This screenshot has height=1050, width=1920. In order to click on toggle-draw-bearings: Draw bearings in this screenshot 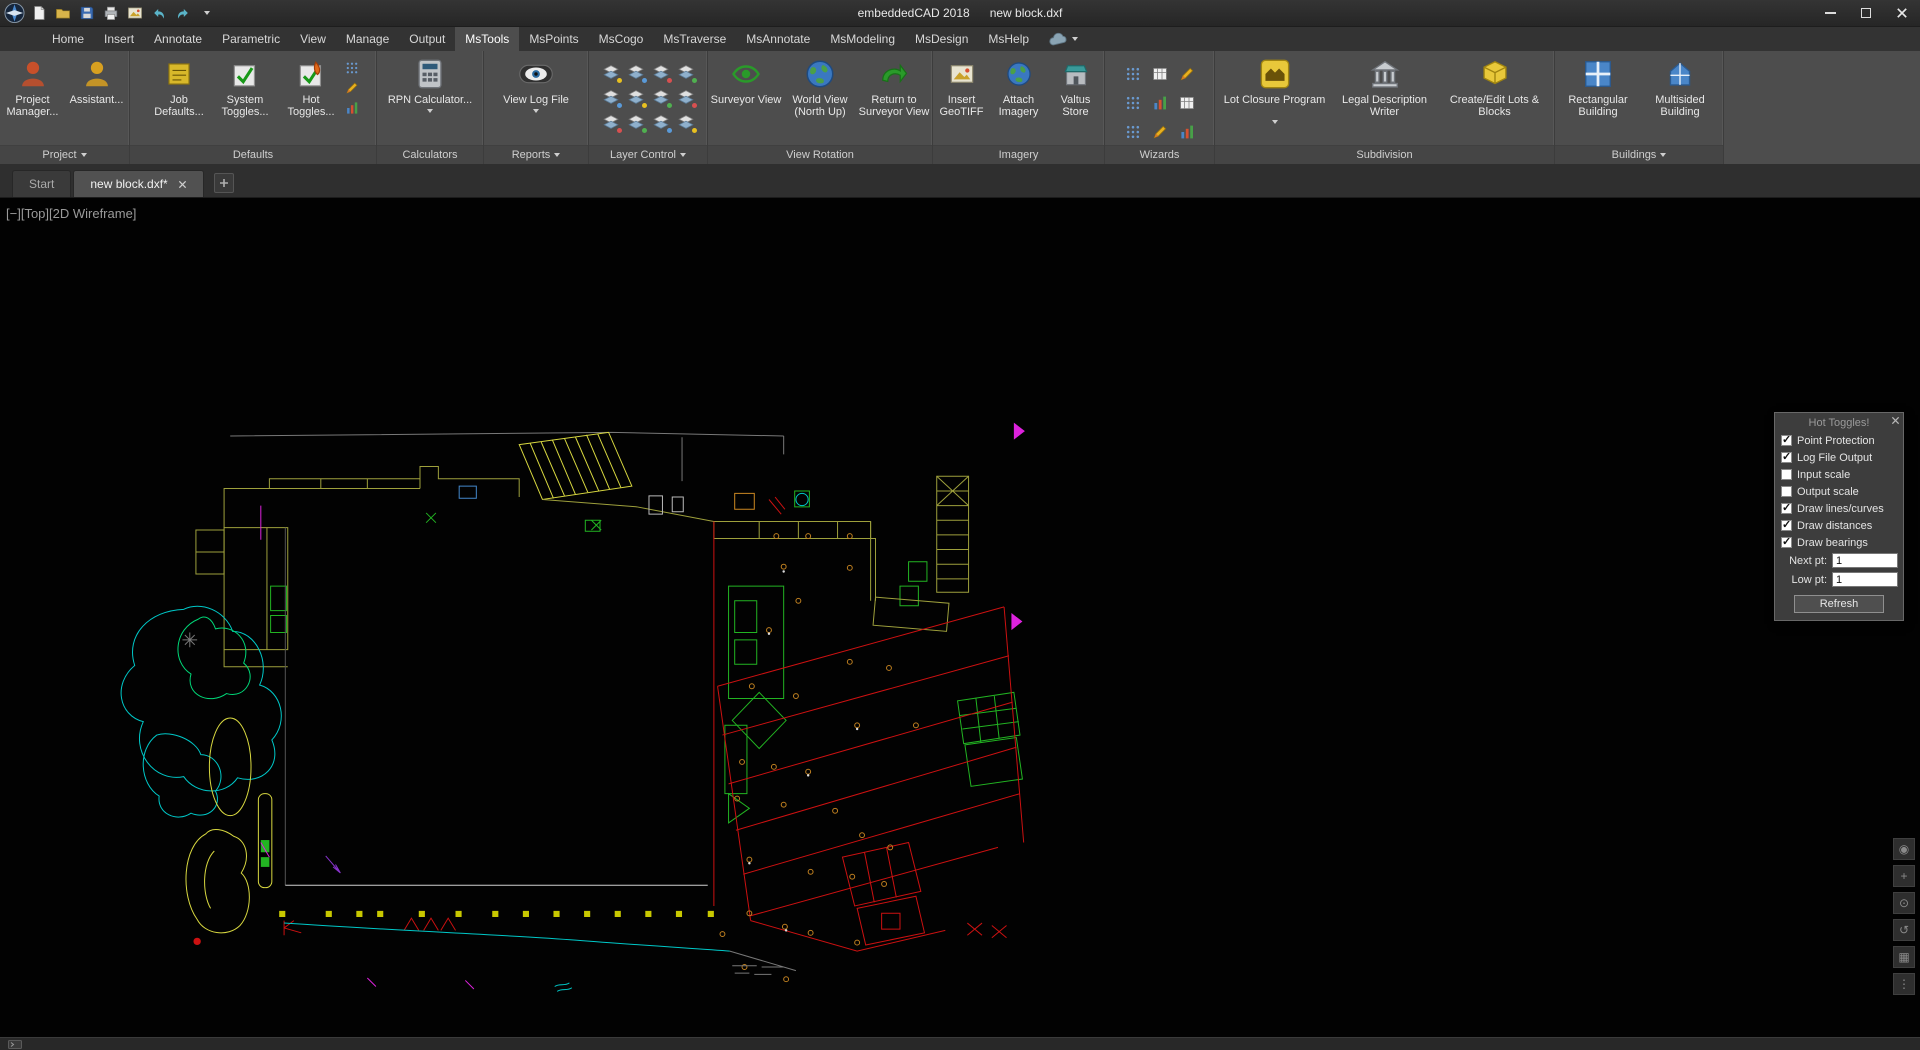, I will do `click(1839, 542)`.